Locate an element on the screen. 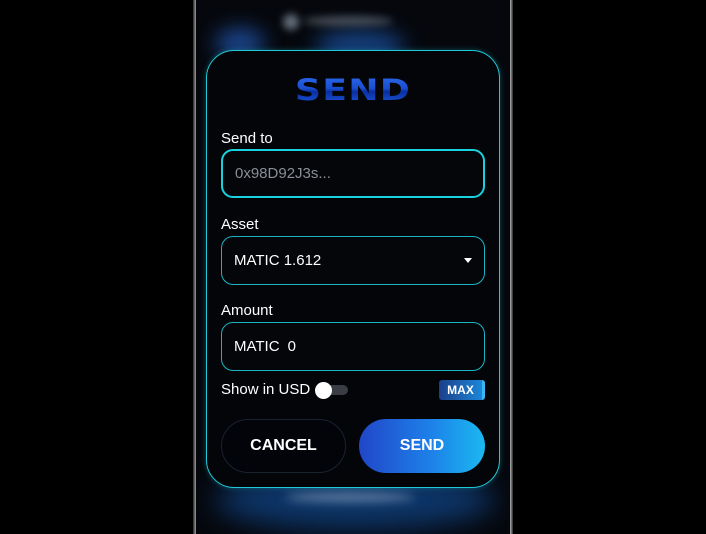 This screenshot has width=706, height=534. show-in-usd-toggle is located at coordinates (332, 390).